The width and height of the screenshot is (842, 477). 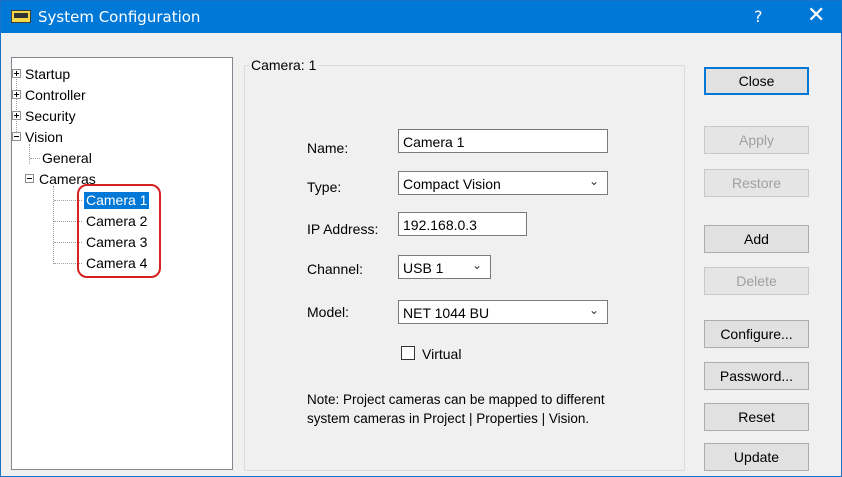 I want to click on virtual-checkbox, so click(x=408, y=353).